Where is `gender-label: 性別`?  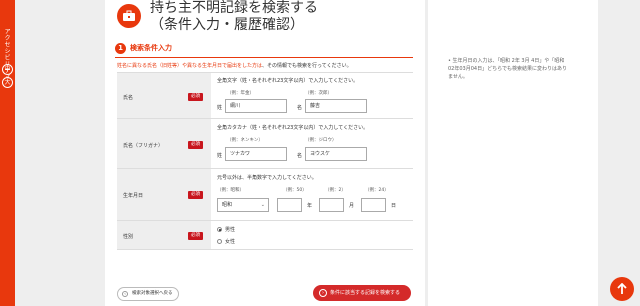 gender-label: 性別 is located at coordinates (128, 237).